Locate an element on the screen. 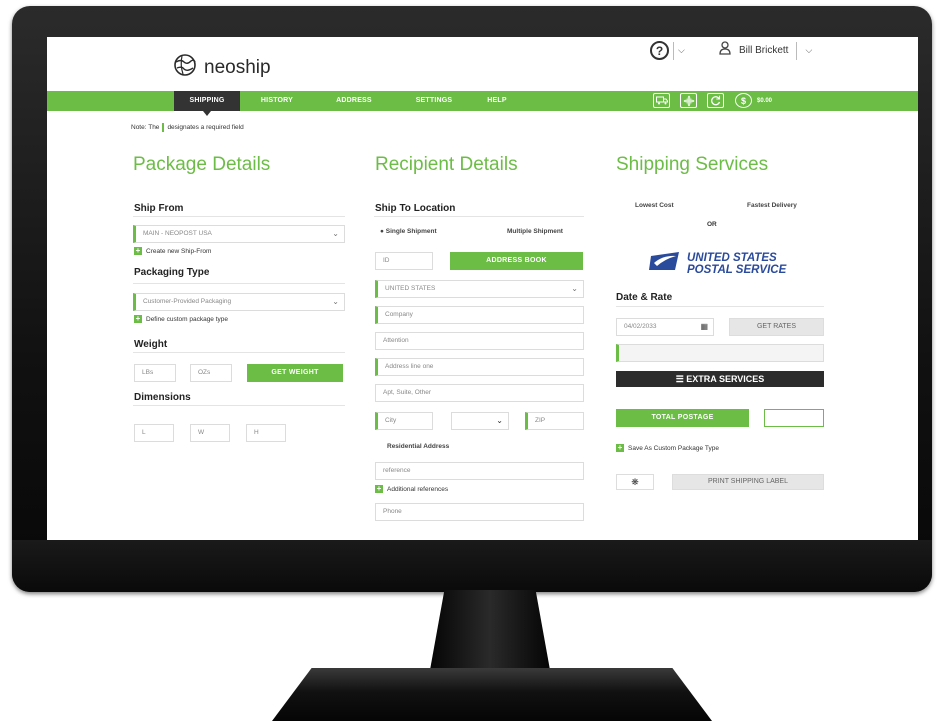 Image resolution: width=937 pixels, height=721 pixels. question-circle-icon: ? is located at coordinates (659, 50).